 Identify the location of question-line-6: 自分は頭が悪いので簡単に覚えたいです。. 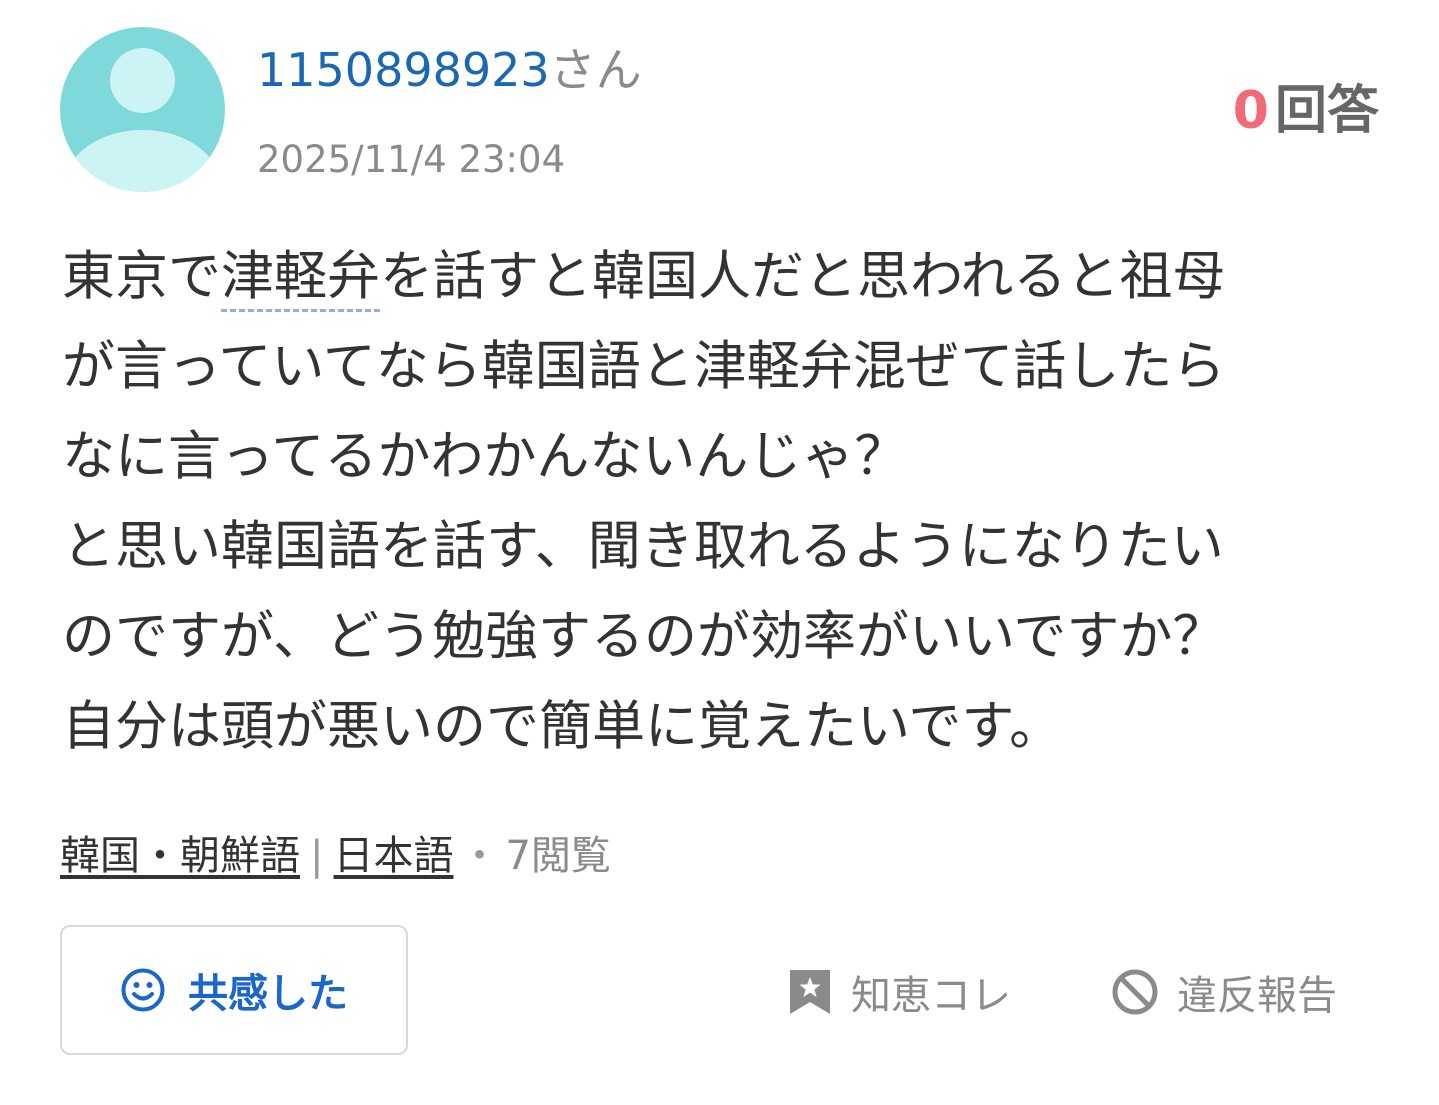
(562, 726).